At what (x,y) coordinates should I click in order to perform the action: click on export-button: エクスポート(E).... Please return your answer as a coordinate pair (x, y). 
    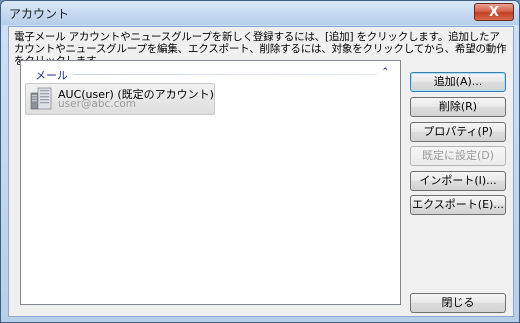
    Looking at the image, I should click on (458, 205).